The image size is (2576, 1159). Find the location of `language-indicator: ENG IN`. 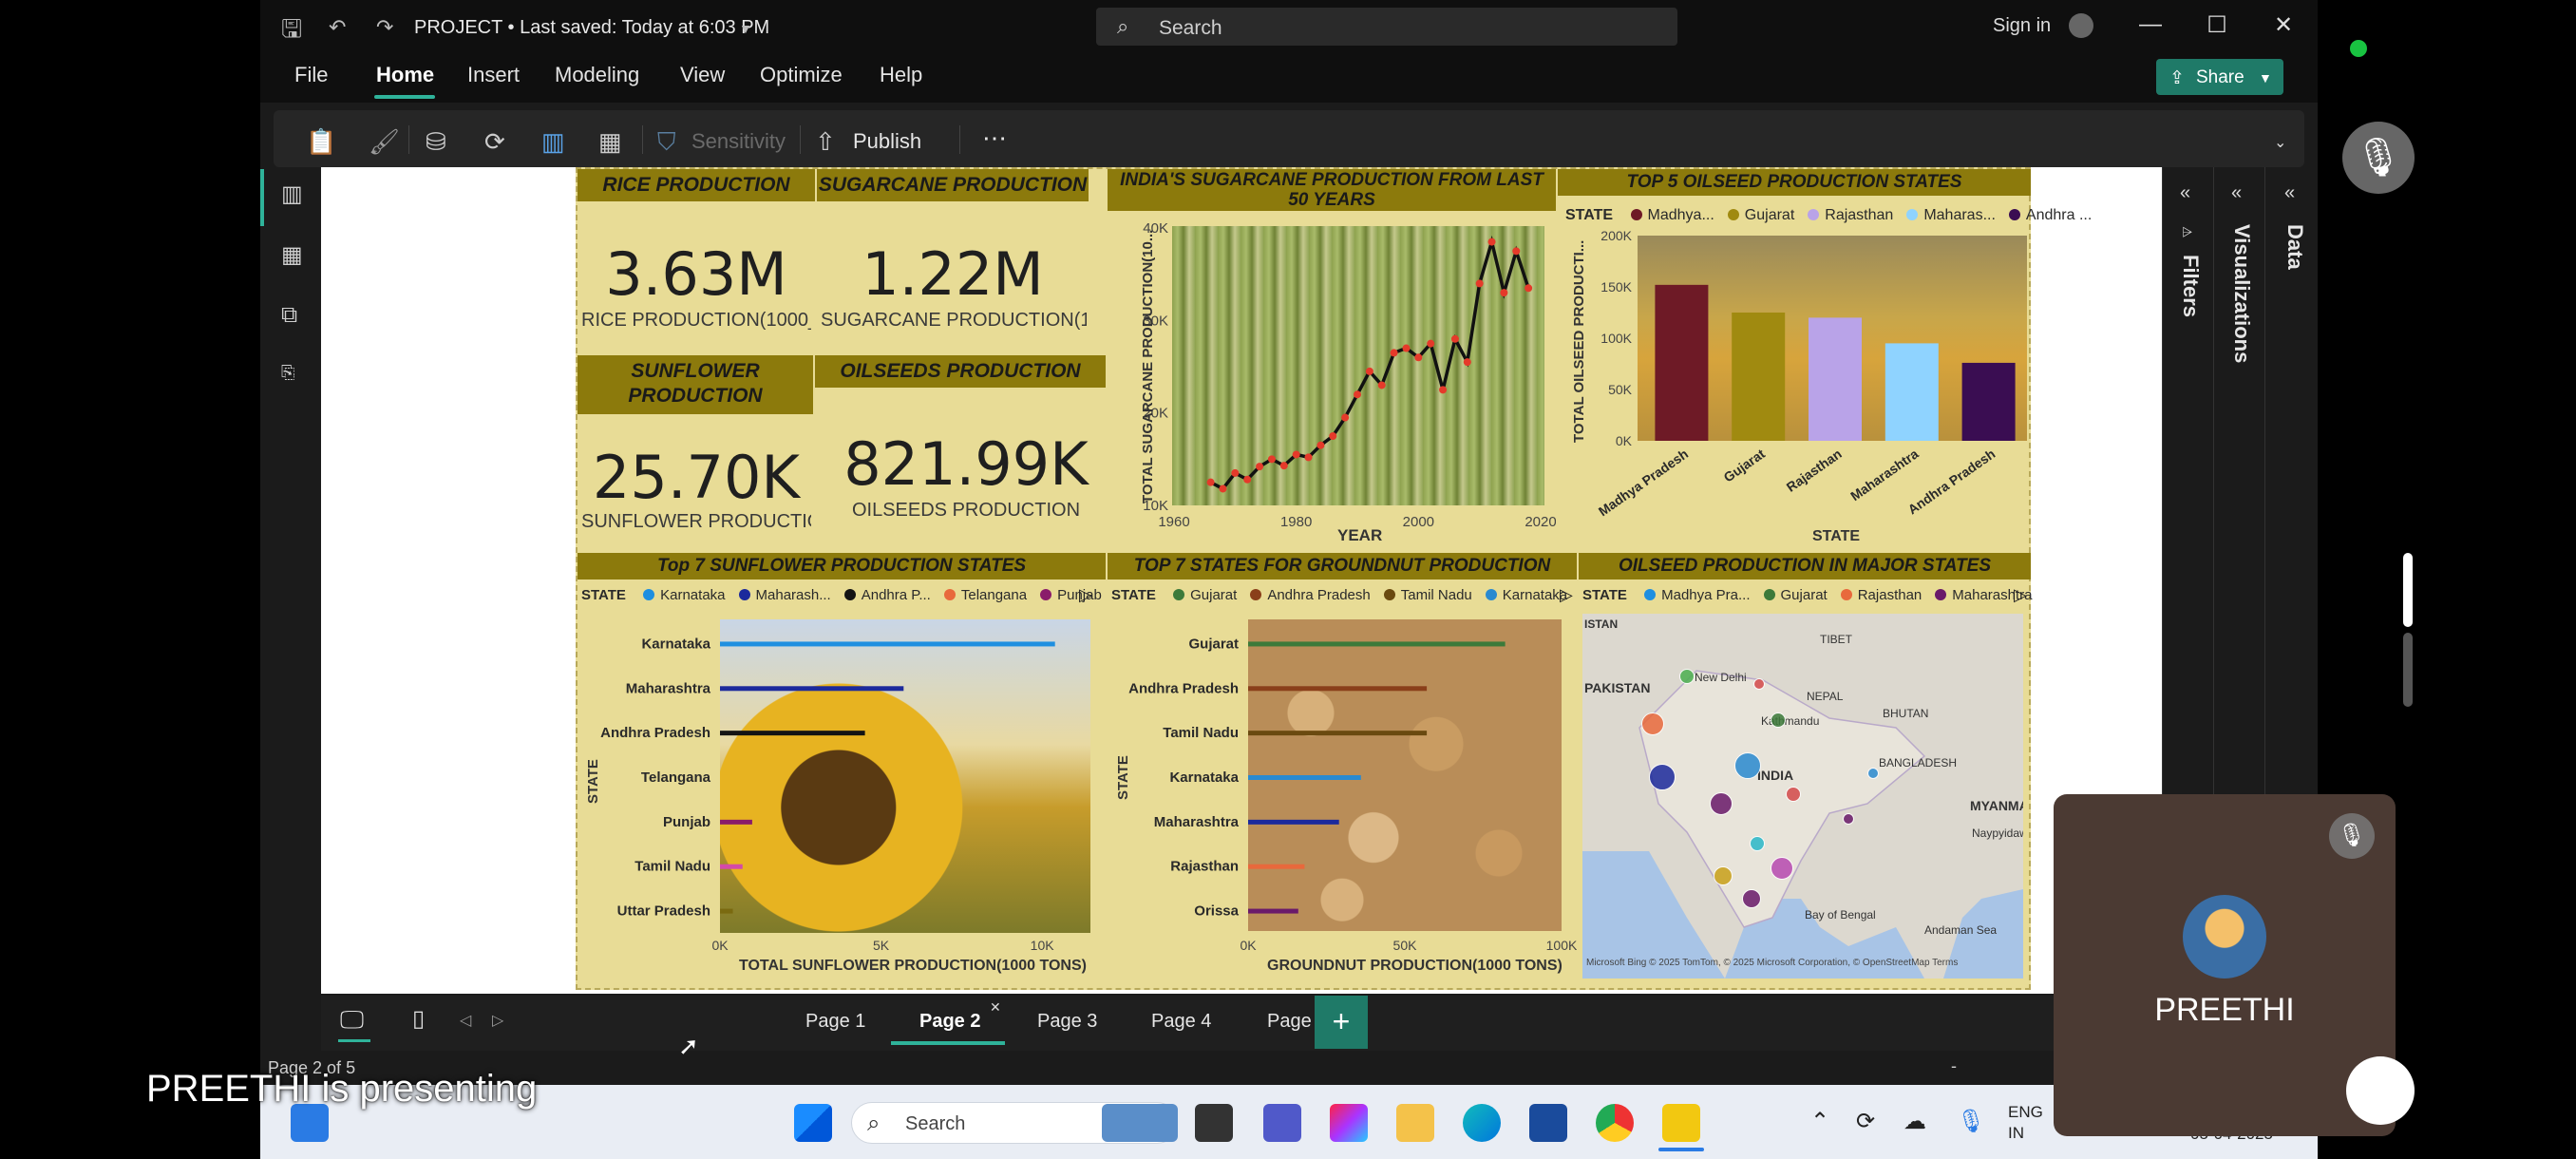

language-indicator: ENG IN is located at coordinates (2025, 1123).